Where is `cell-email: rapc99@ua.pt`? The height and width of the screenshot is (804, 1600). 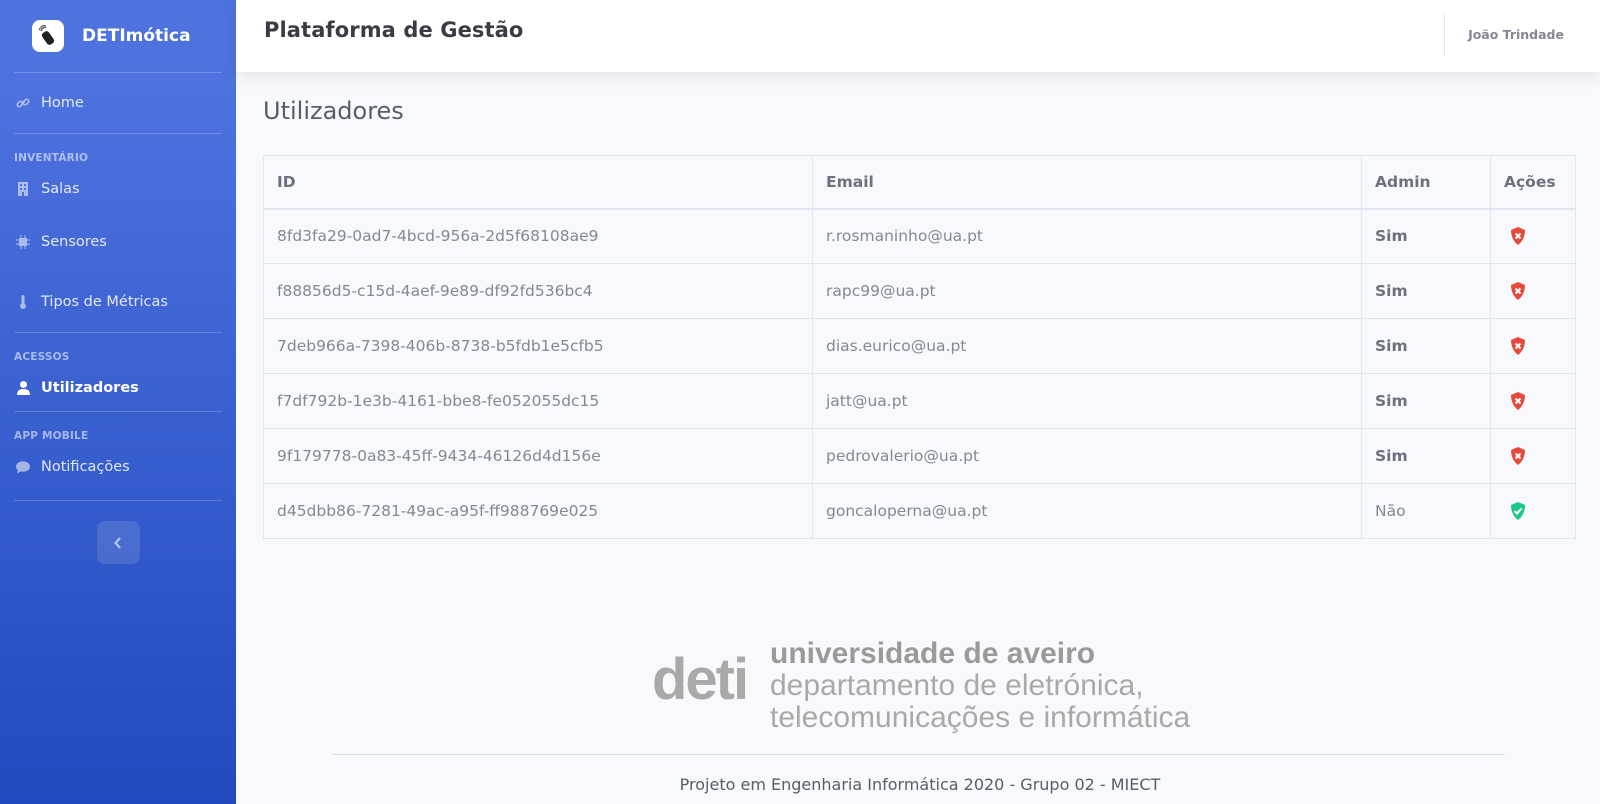 cell-email: rapc99@ua.pt is located at coordinates (1087, 291).